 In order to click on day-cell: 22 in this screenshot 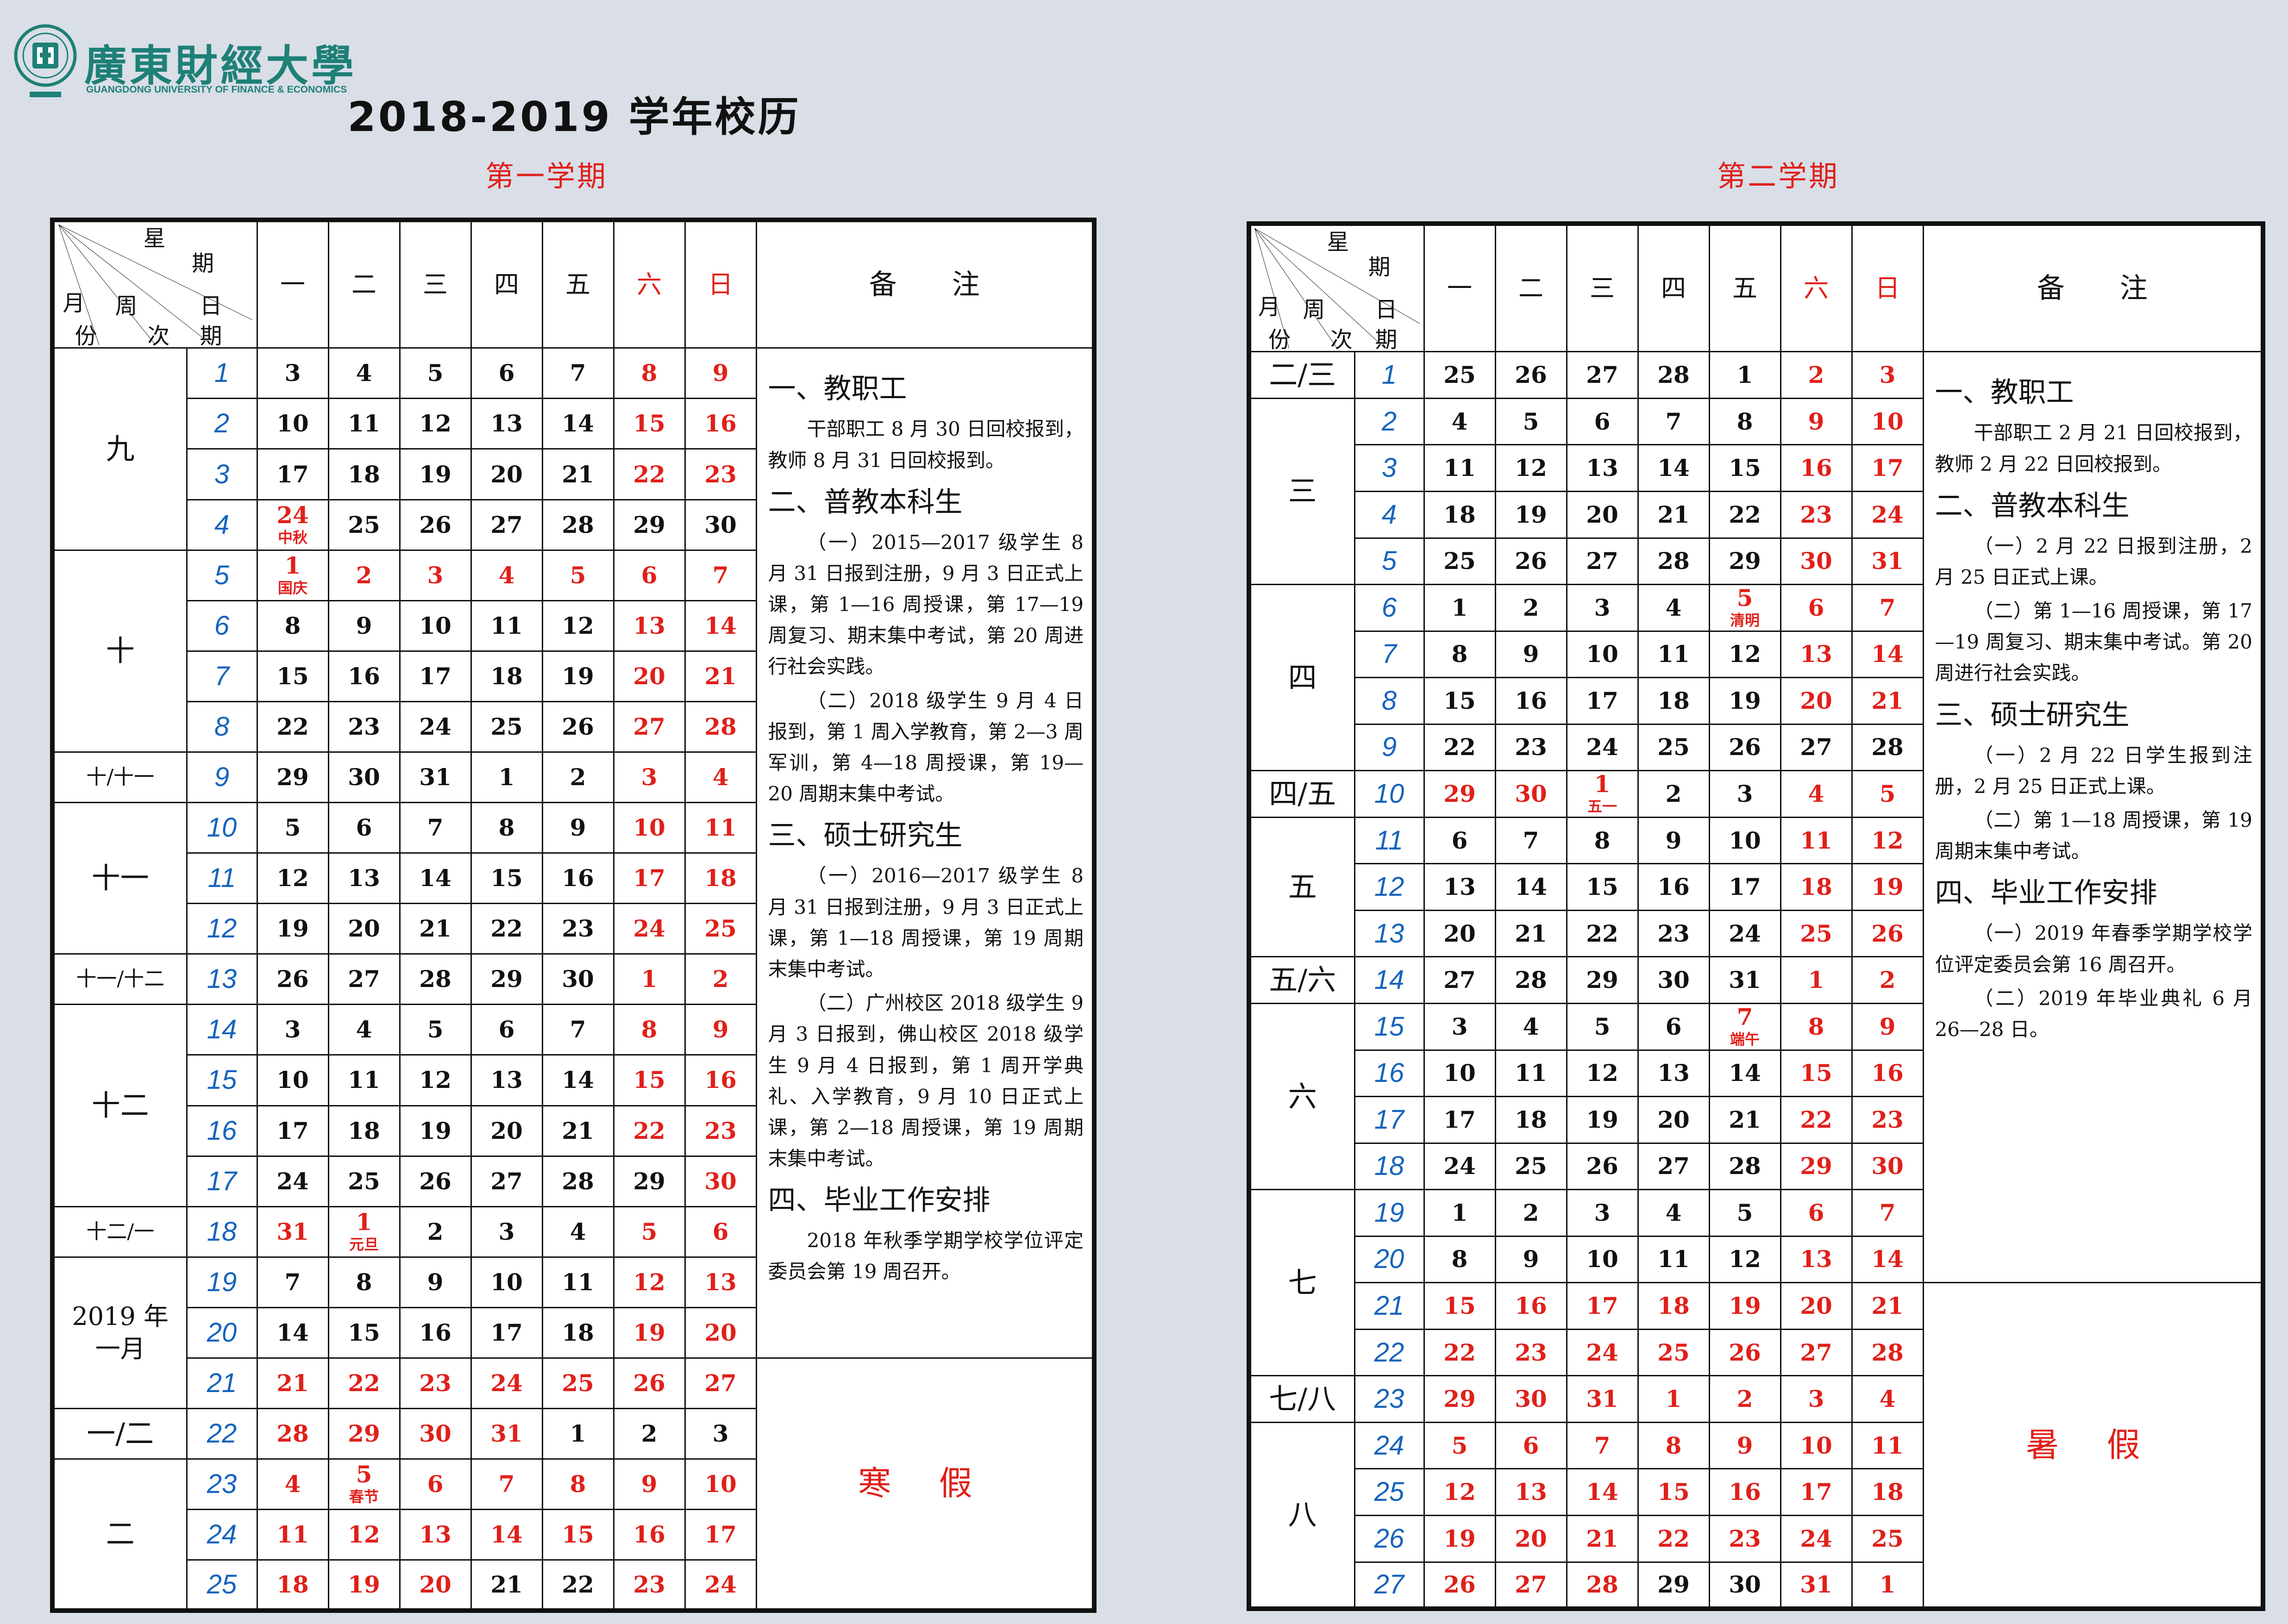, I will do `click(1459, 747)`.